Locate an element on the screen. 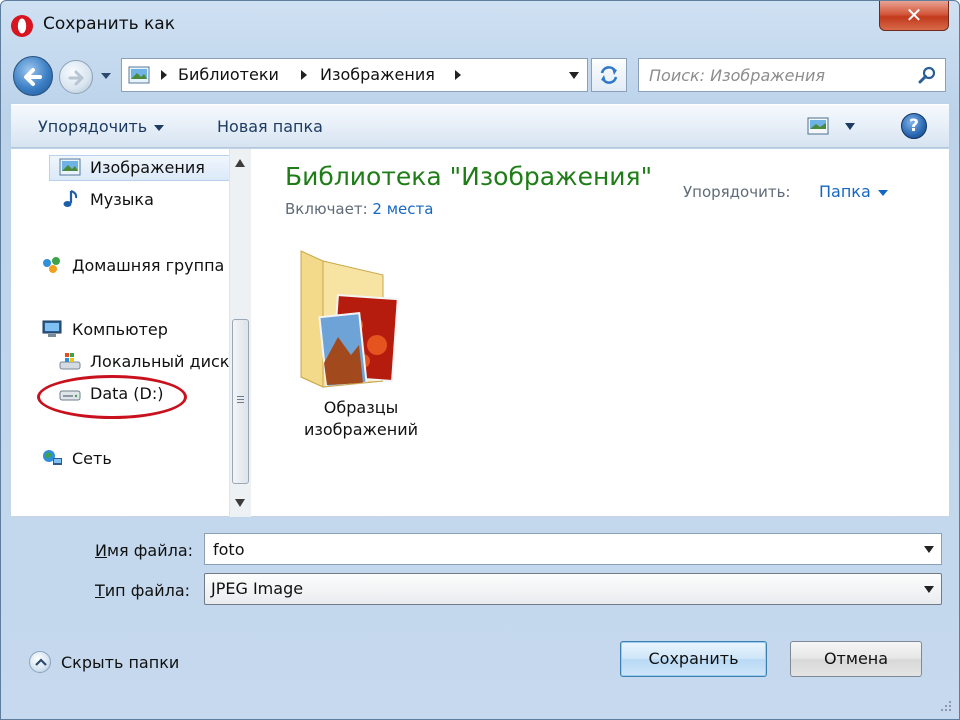  breadcrumb-pictures: Изображения is located at coordinates (377, 74).